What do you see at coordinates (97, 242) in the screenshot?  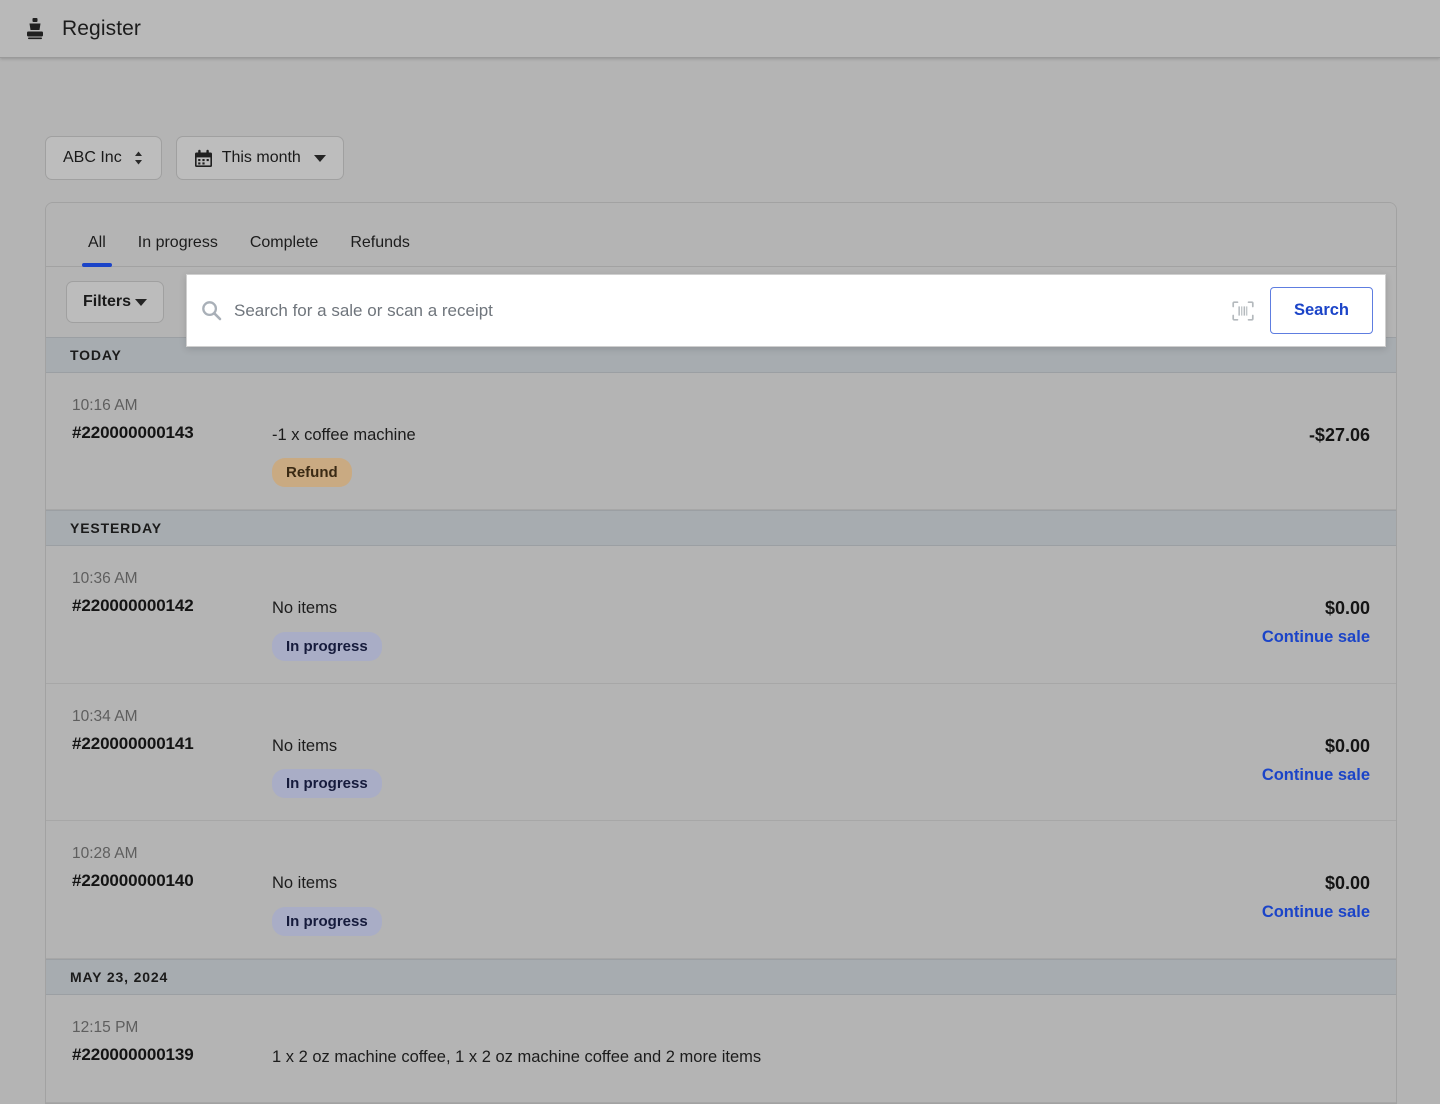 I see `tab-all-label: All` at bounding box center [97, 242].